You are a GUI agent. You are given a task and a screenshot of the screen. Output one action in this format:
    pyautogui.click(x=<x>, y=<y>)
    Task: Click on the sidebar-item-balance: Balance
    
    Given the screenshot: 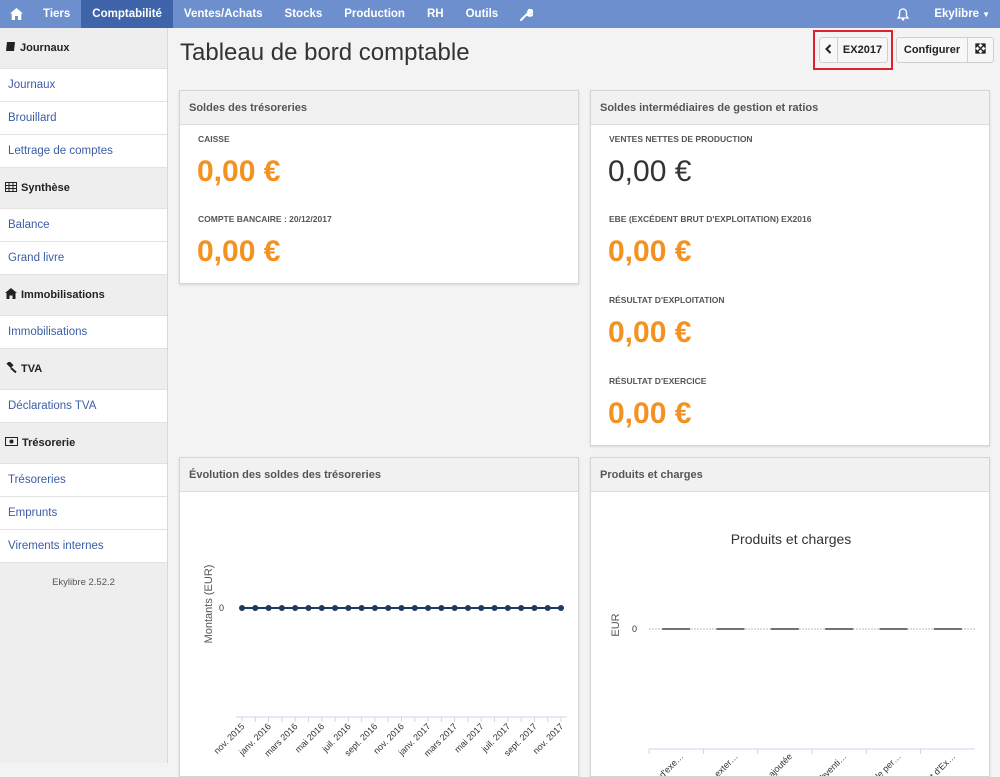 What is the action you would take?
    pyautogui.click(x=83, y=225)
    